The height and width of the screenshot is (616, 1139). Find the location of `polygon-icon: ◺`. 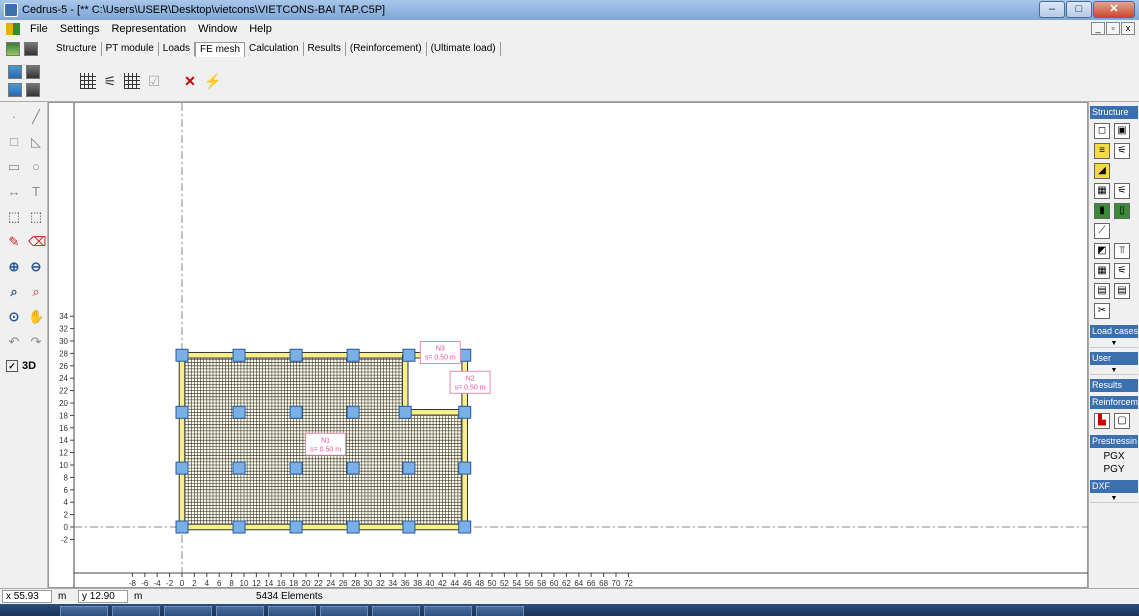

polygon-icon: ◺ is located at coordinates (36, 142).